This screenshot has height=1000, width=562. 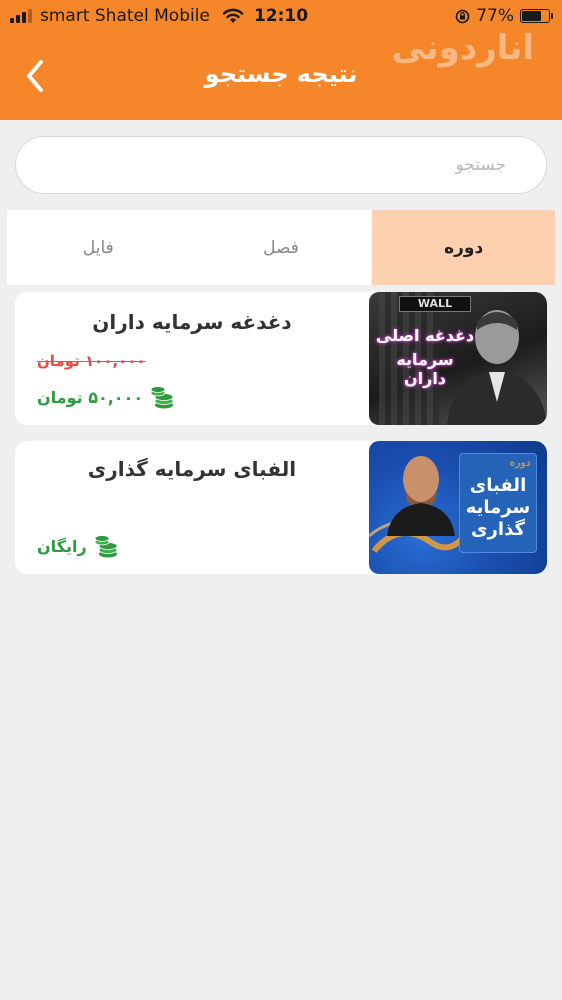 I want to click on current-price: ۵۰,۰۰۰ تومان, so click(x=90, y=397).